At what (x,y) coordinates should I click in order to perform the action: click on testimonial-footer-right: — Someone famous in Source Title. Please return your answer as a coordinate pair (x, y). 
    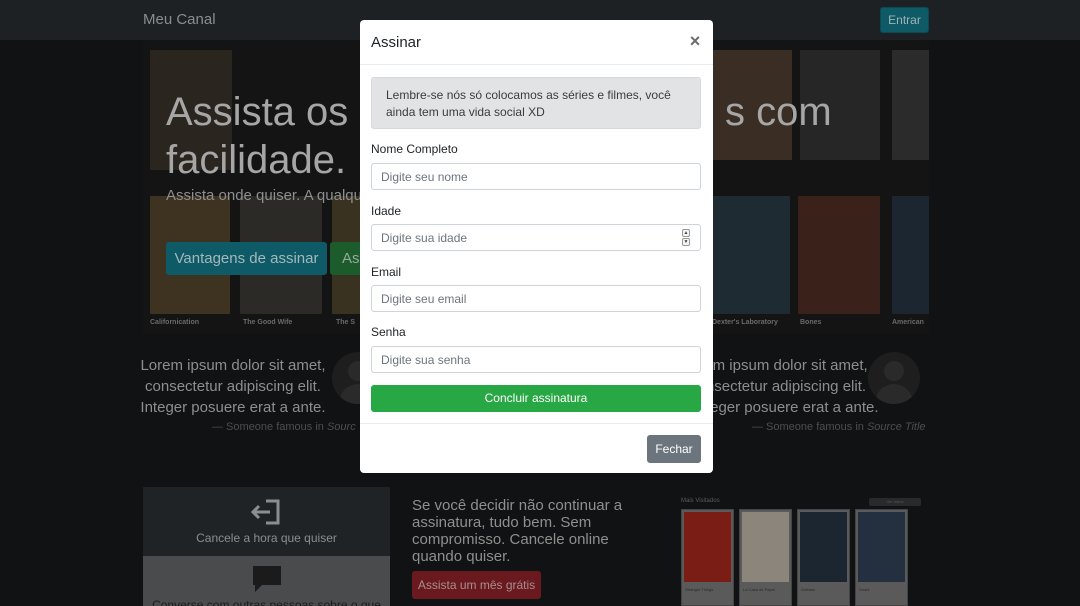
    Looking at the image, I should click on (839, 427).